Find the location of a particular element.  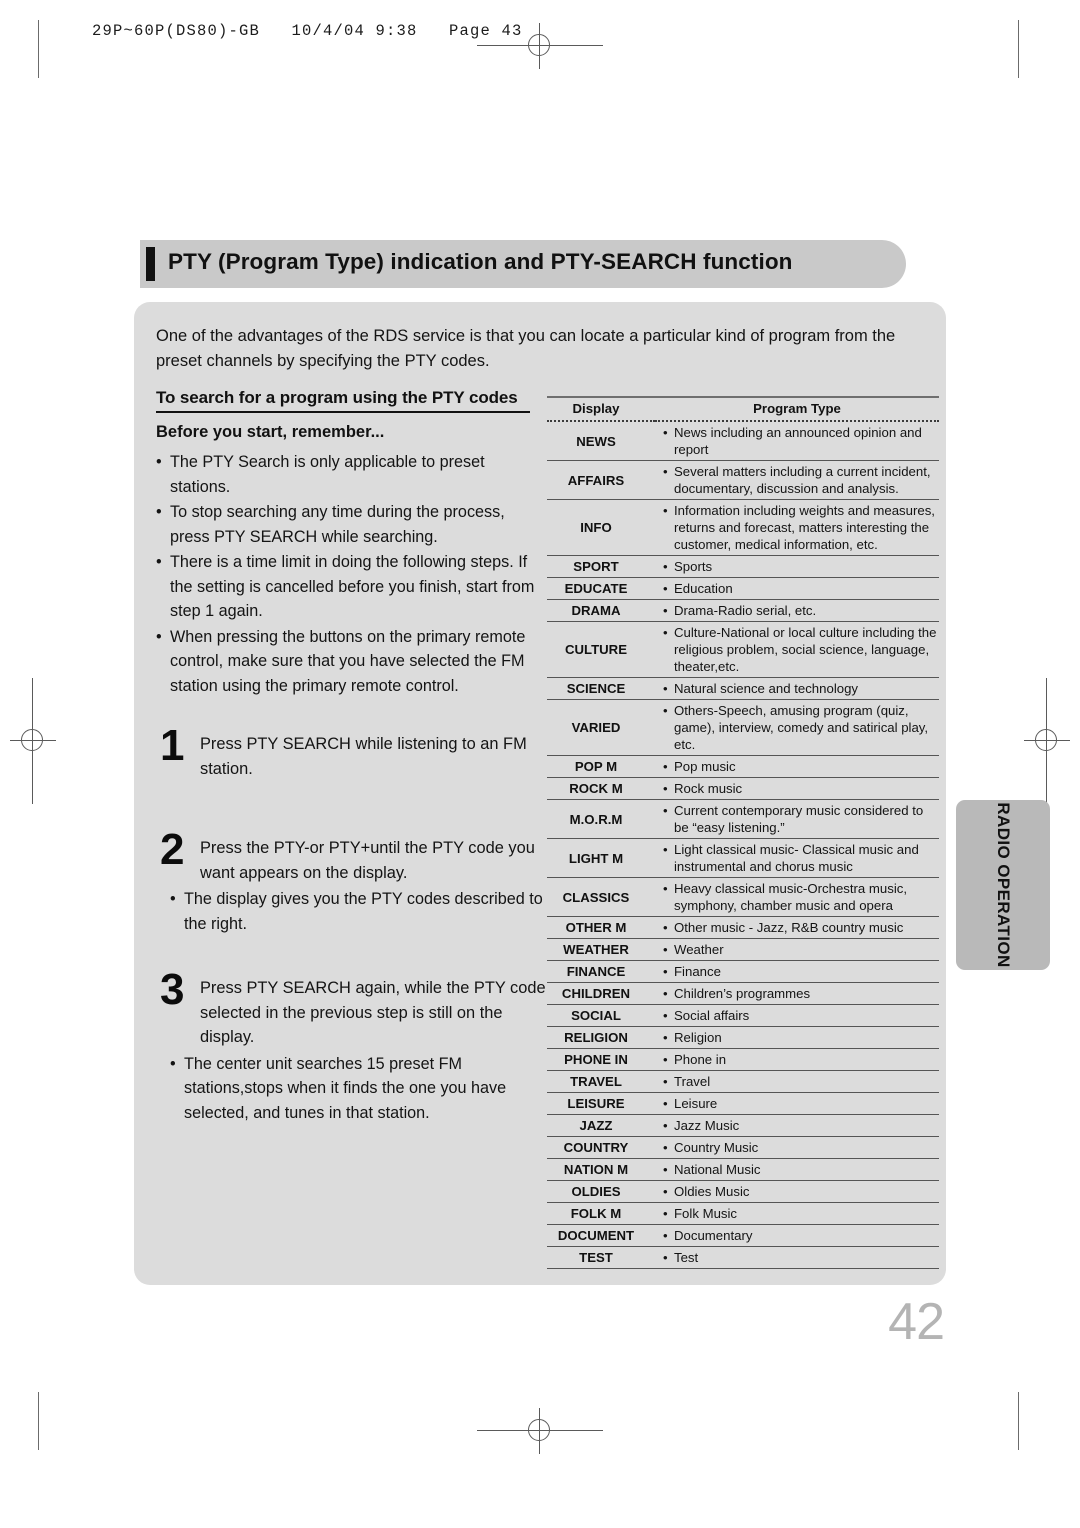

cell-program-type-text: Natural science and technology is located at coordinates (801, 688).